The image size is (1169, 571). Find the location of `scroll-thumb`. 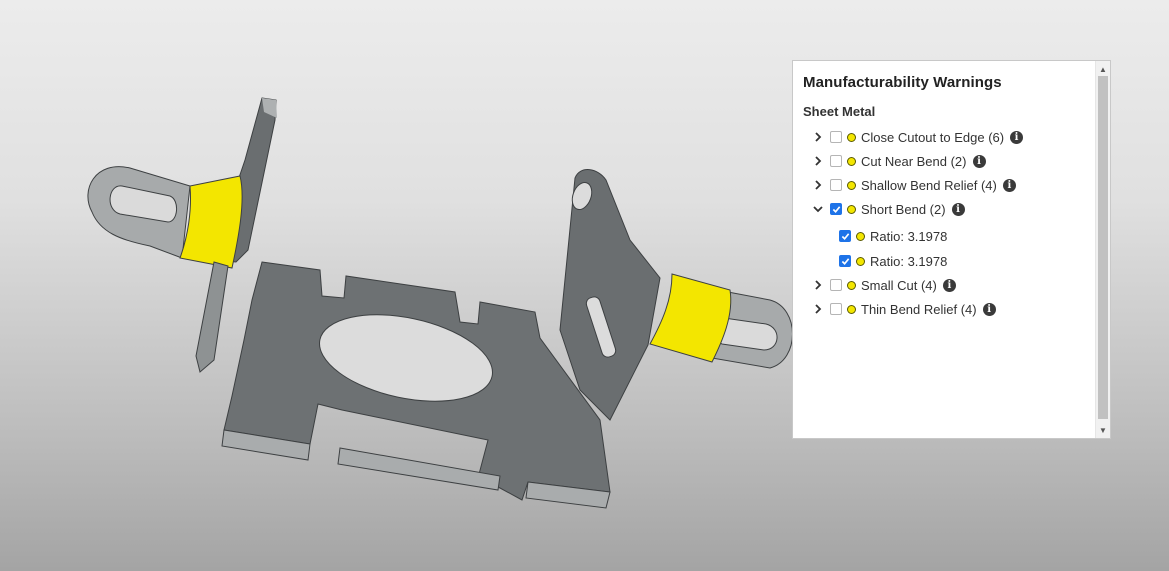

scroll-thumb is located at coordinates (1103, 247).